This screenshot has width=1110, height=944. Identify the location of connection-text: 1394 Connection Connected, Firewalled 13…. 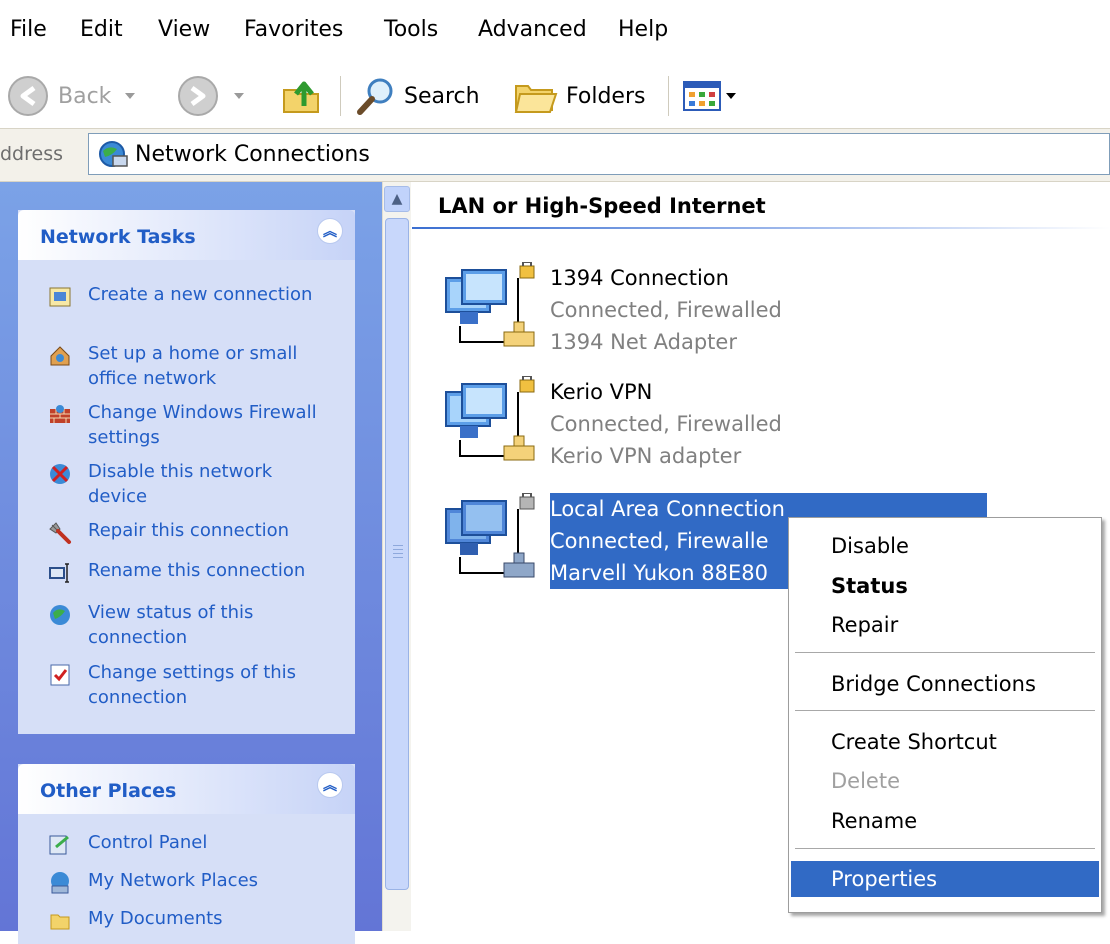
(666, 310).